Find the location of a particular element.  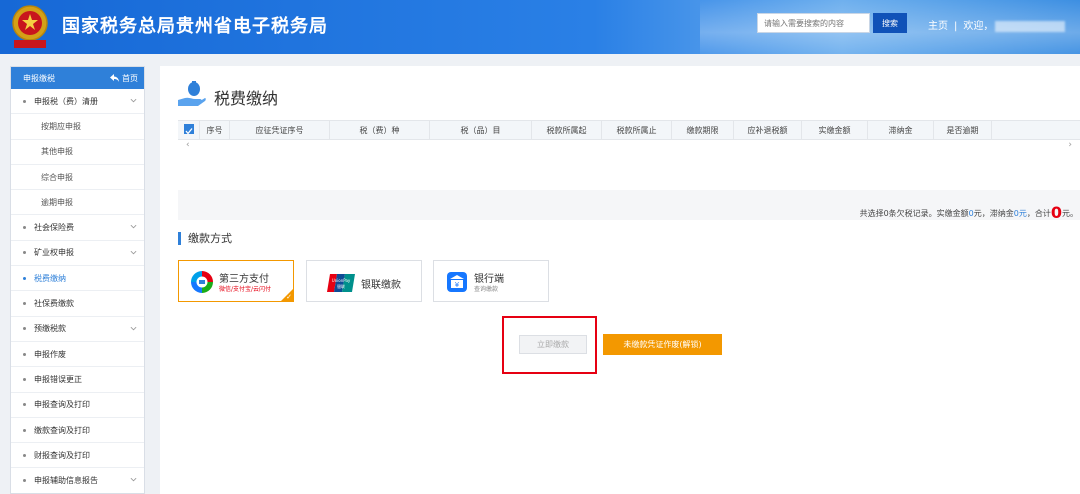

highlight-annotation-box is located at coordinates (549, 345).